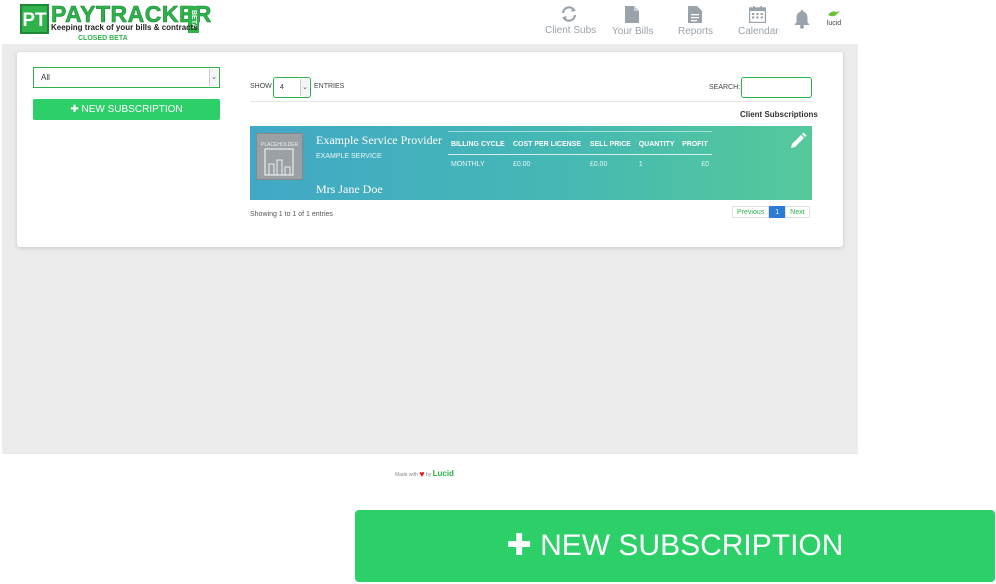 The height and width of the screenshot is (584, 996). I want to click on new-subscription-button: ✚ NEW SUBSCRIPTION, so click(126, 109).